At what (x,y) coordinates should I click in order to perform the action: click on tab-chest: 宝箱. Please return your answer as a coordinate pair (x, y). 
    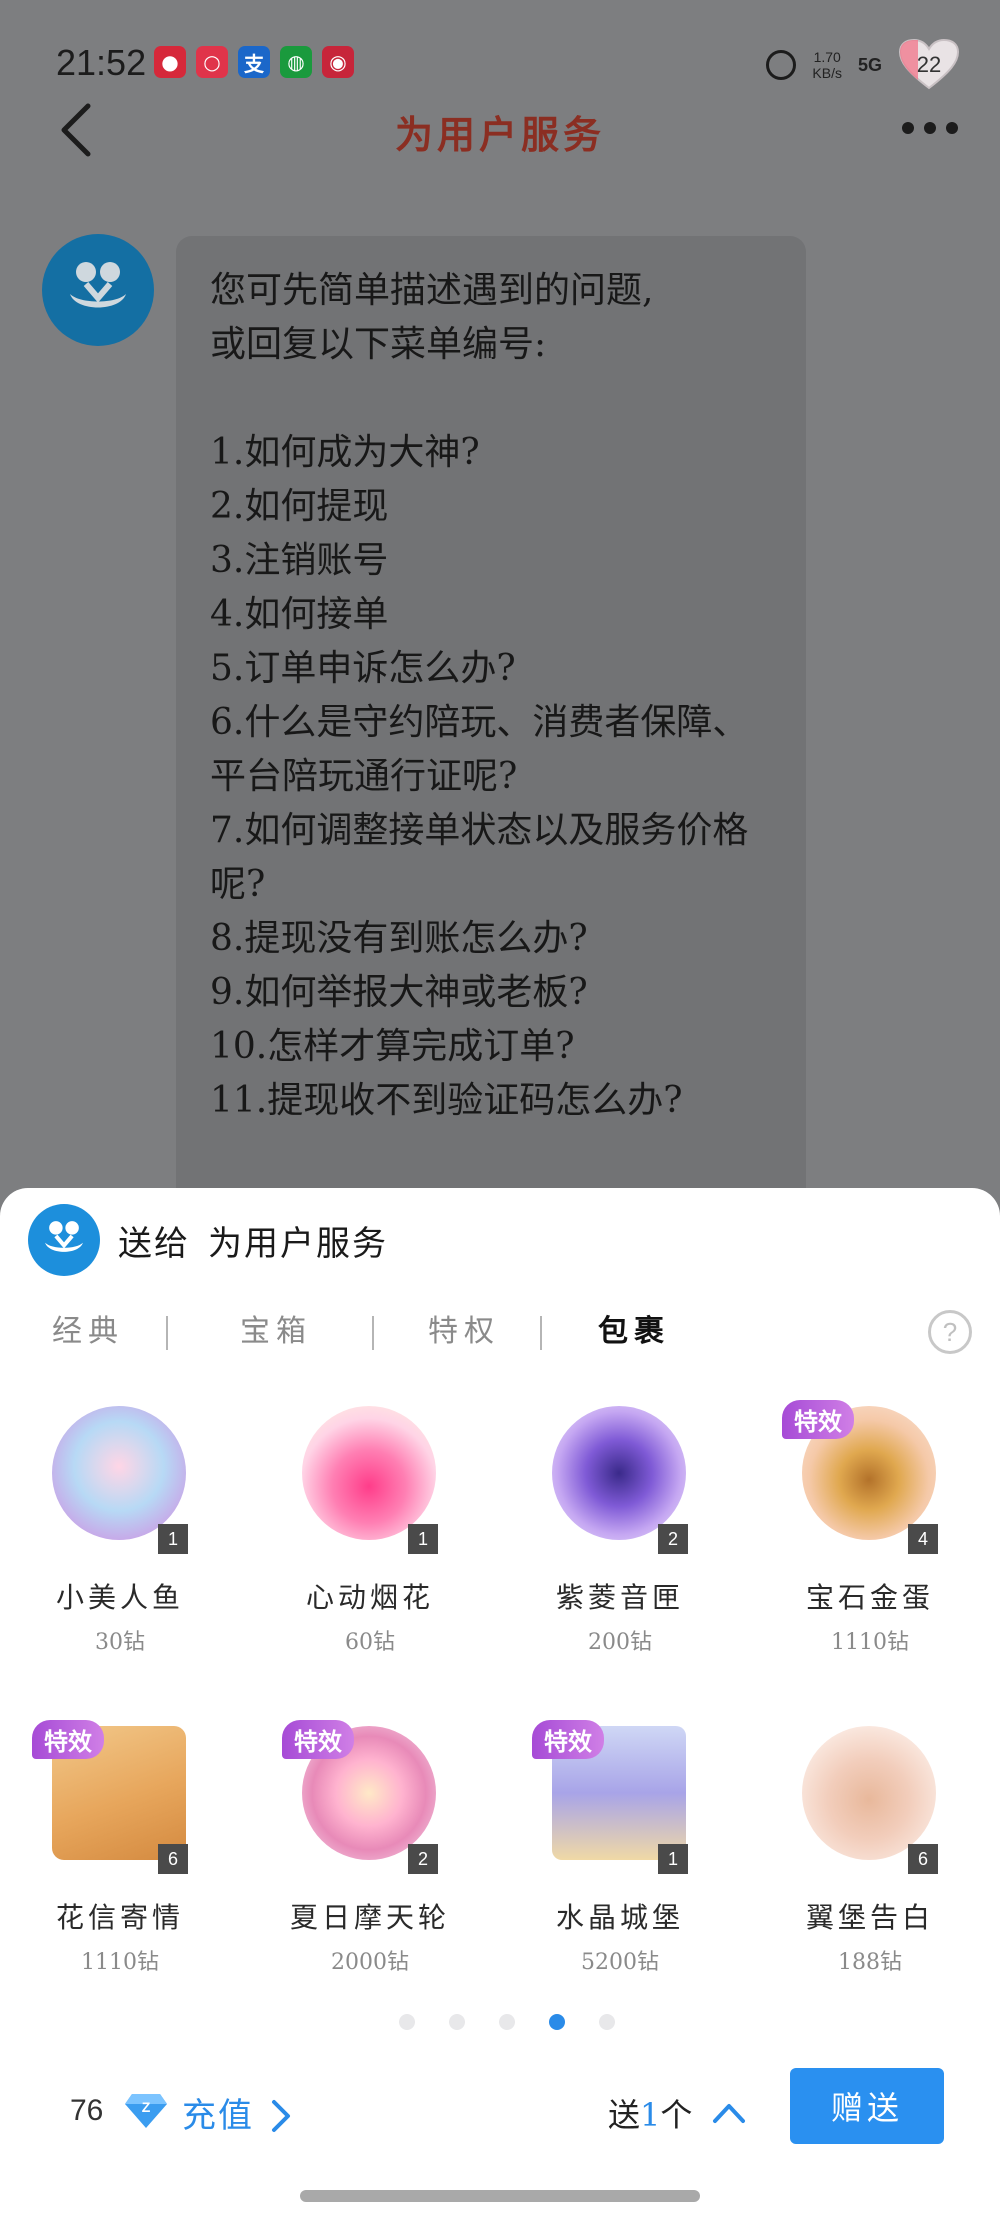
    Looking at the image, I should click on (276, 1328).